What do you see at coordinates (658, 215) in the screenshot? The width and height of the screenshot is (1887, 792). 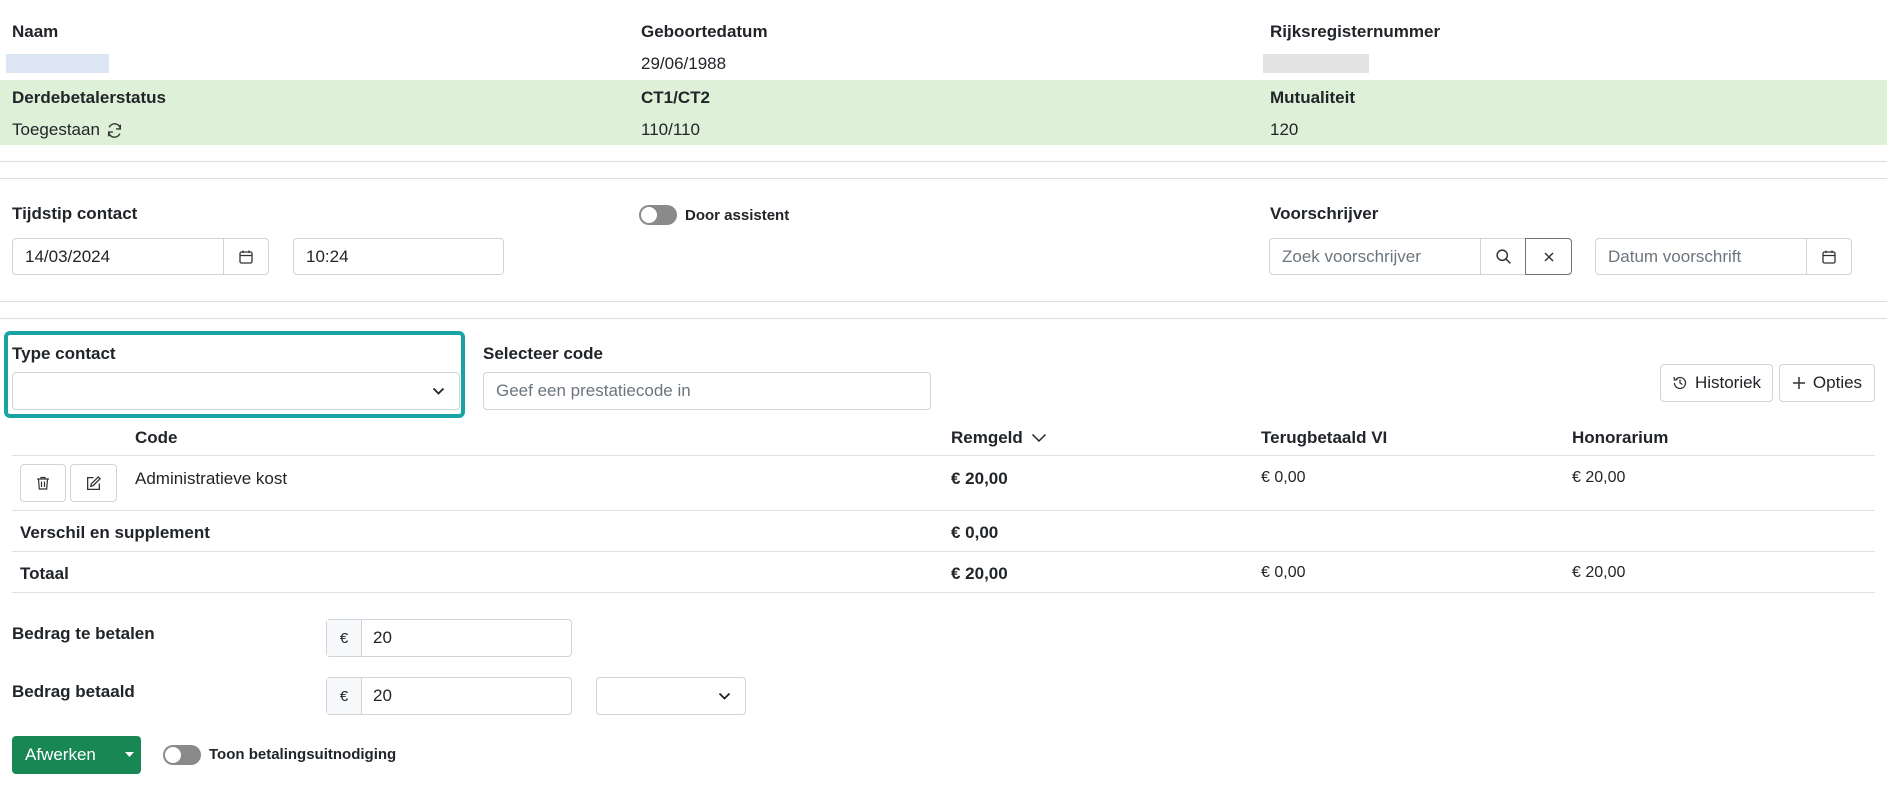 I see `assistant-toggle` at bounding box center [658, 215].